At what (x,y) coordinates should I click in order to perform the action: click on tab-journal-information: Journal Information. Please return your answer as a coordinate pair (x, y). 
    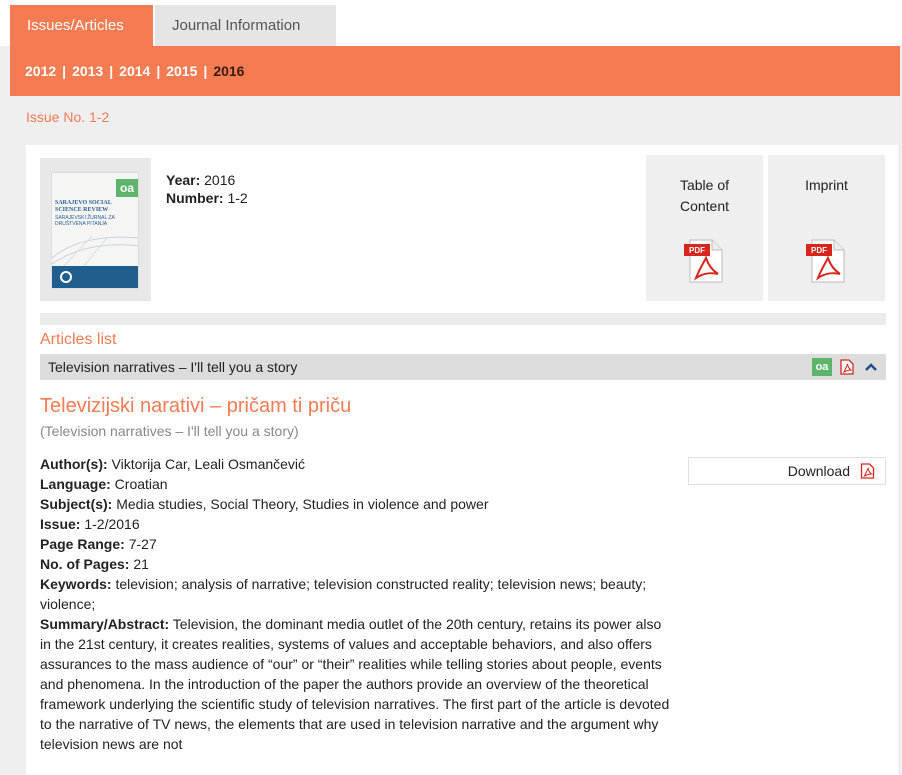
    Looking at the image, I should click on (245, 25).